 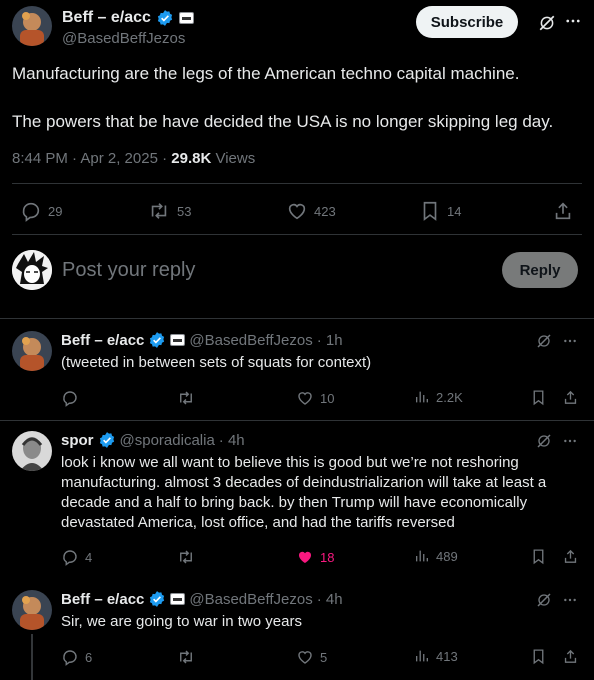 What do you see at coordinates (181, 621) in the screenshot?
I see `reply-text: Sir, we are going to war in two years` at bounding box center [181, 621].